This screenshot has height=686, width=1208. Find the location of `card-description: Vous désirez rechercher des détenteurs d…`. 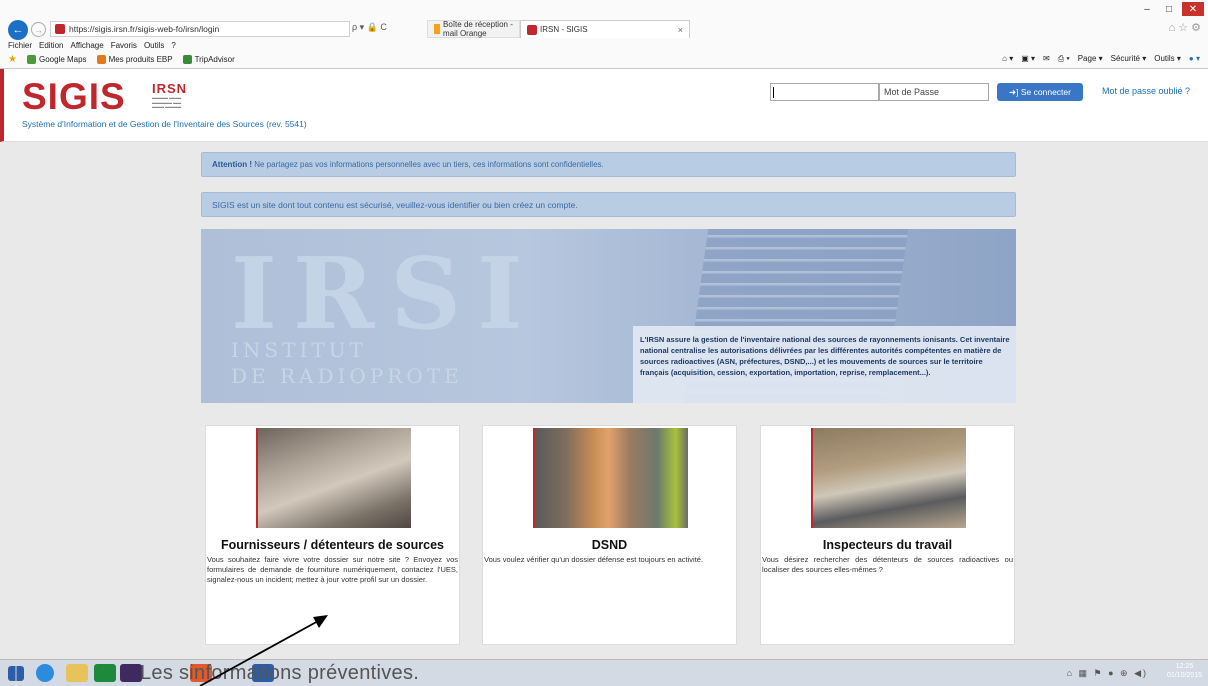

card-description: Vous désirez rechercher des détenteurs d… is located at coordinates (887, 564).